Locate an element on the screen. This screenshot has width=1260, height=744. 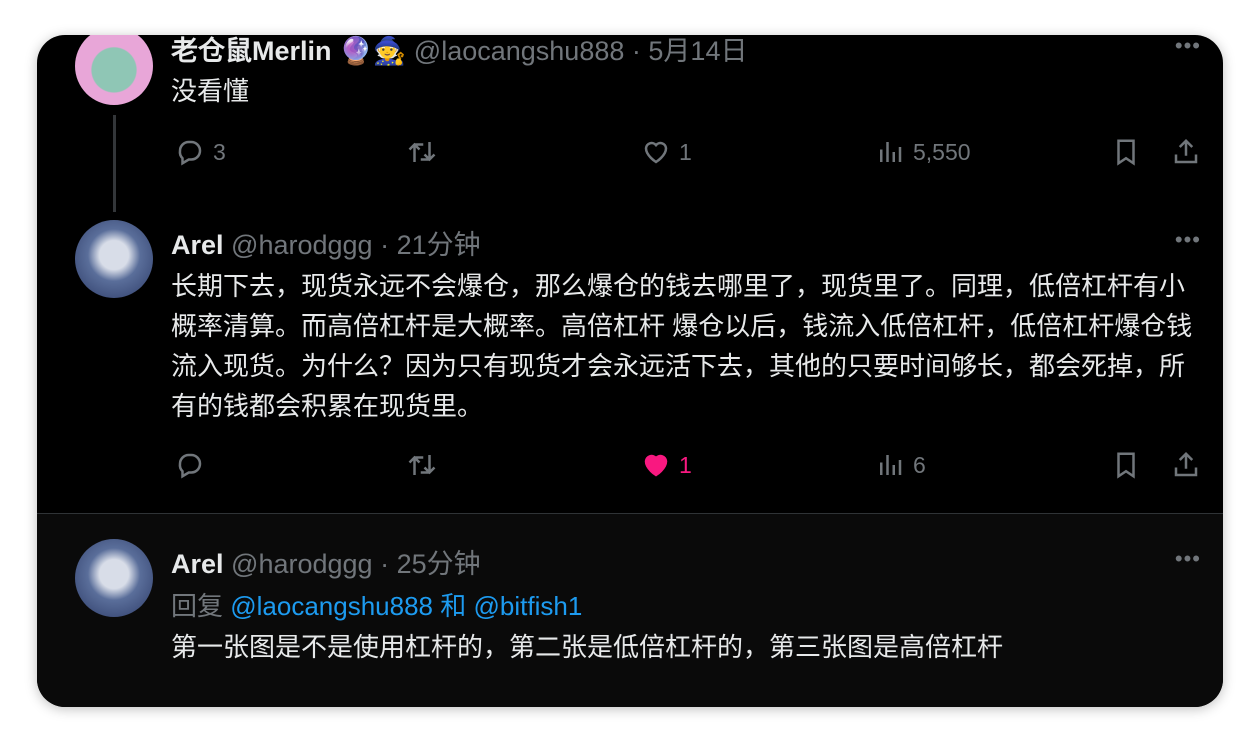
reply-prefix: 回复 is located at coordinates (197, 606).